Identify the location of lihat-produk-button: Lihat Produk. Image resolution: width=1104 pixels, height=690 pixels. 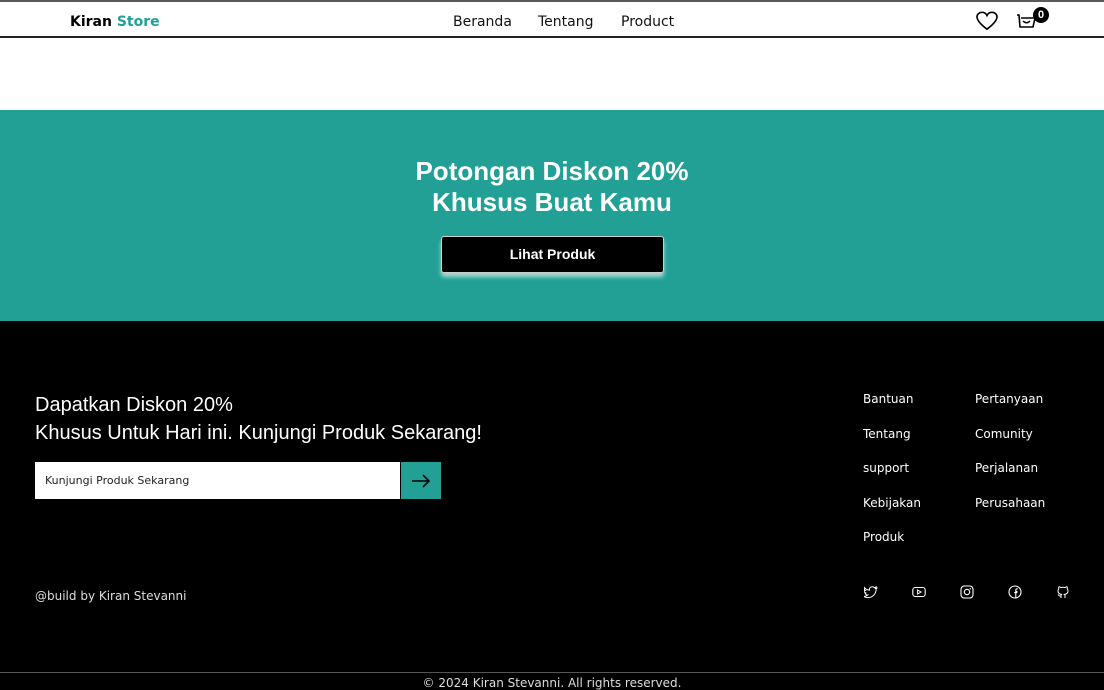
(552, 254).